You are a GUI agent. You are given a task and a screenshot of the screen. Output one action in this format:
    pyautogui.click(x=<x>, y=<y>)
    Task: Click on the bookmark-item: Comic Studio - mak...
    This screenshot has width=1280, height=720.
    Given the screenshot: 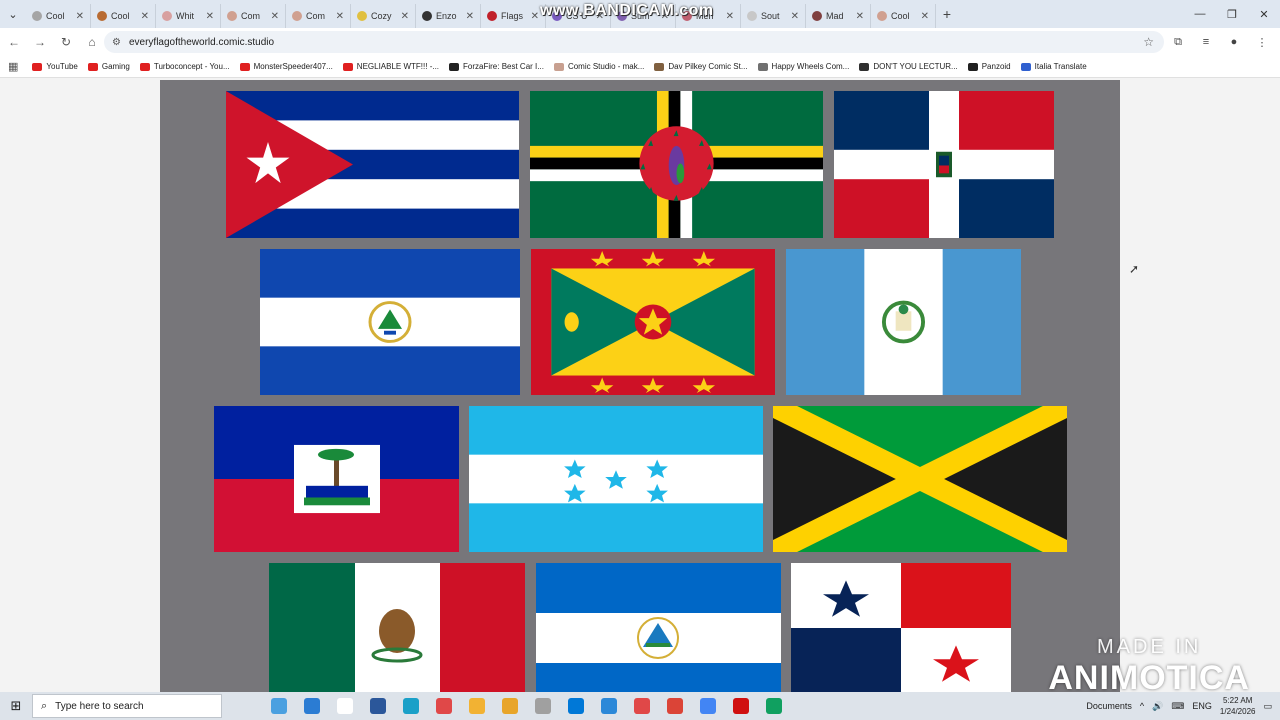 What is the action you would take?
    pyautogui.click(x=598, y=66)
    